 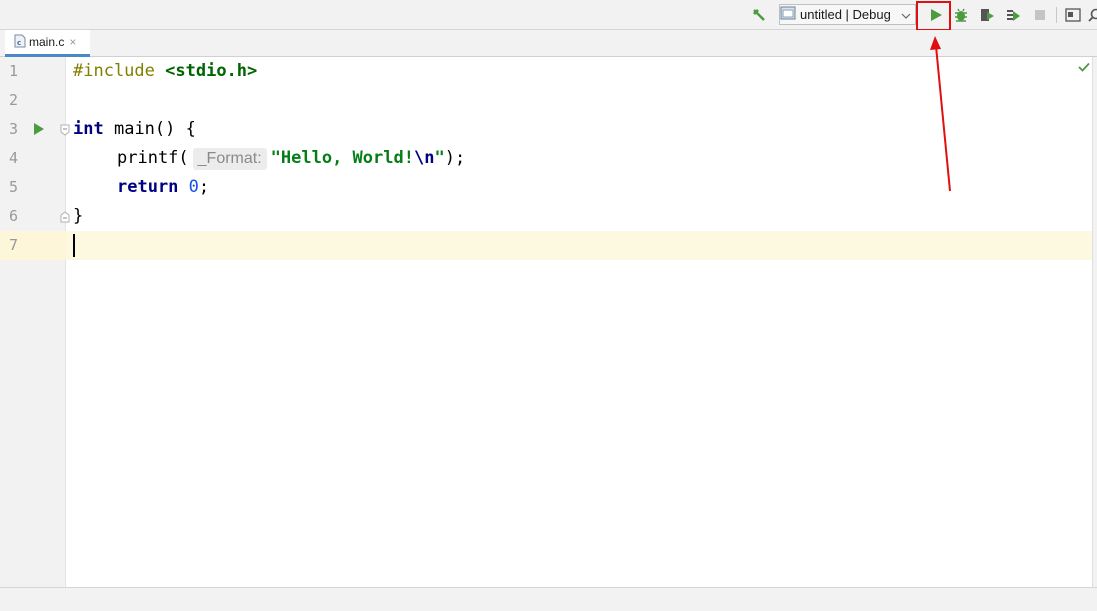 What do you see at coordinates (759, 15) in the screenshot?
I see `hammer-icon` at bounding box center [759, 15].